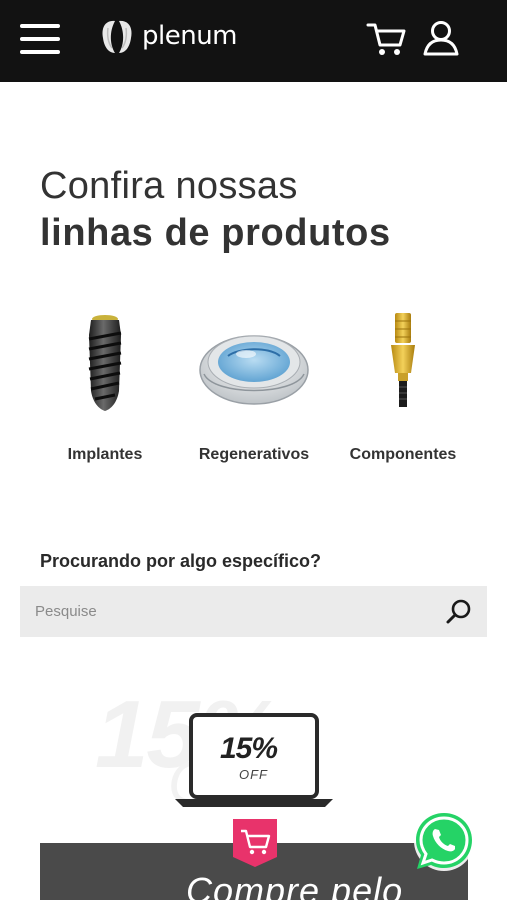  I want to click on promo-discount: 15%, so click(249, 748).